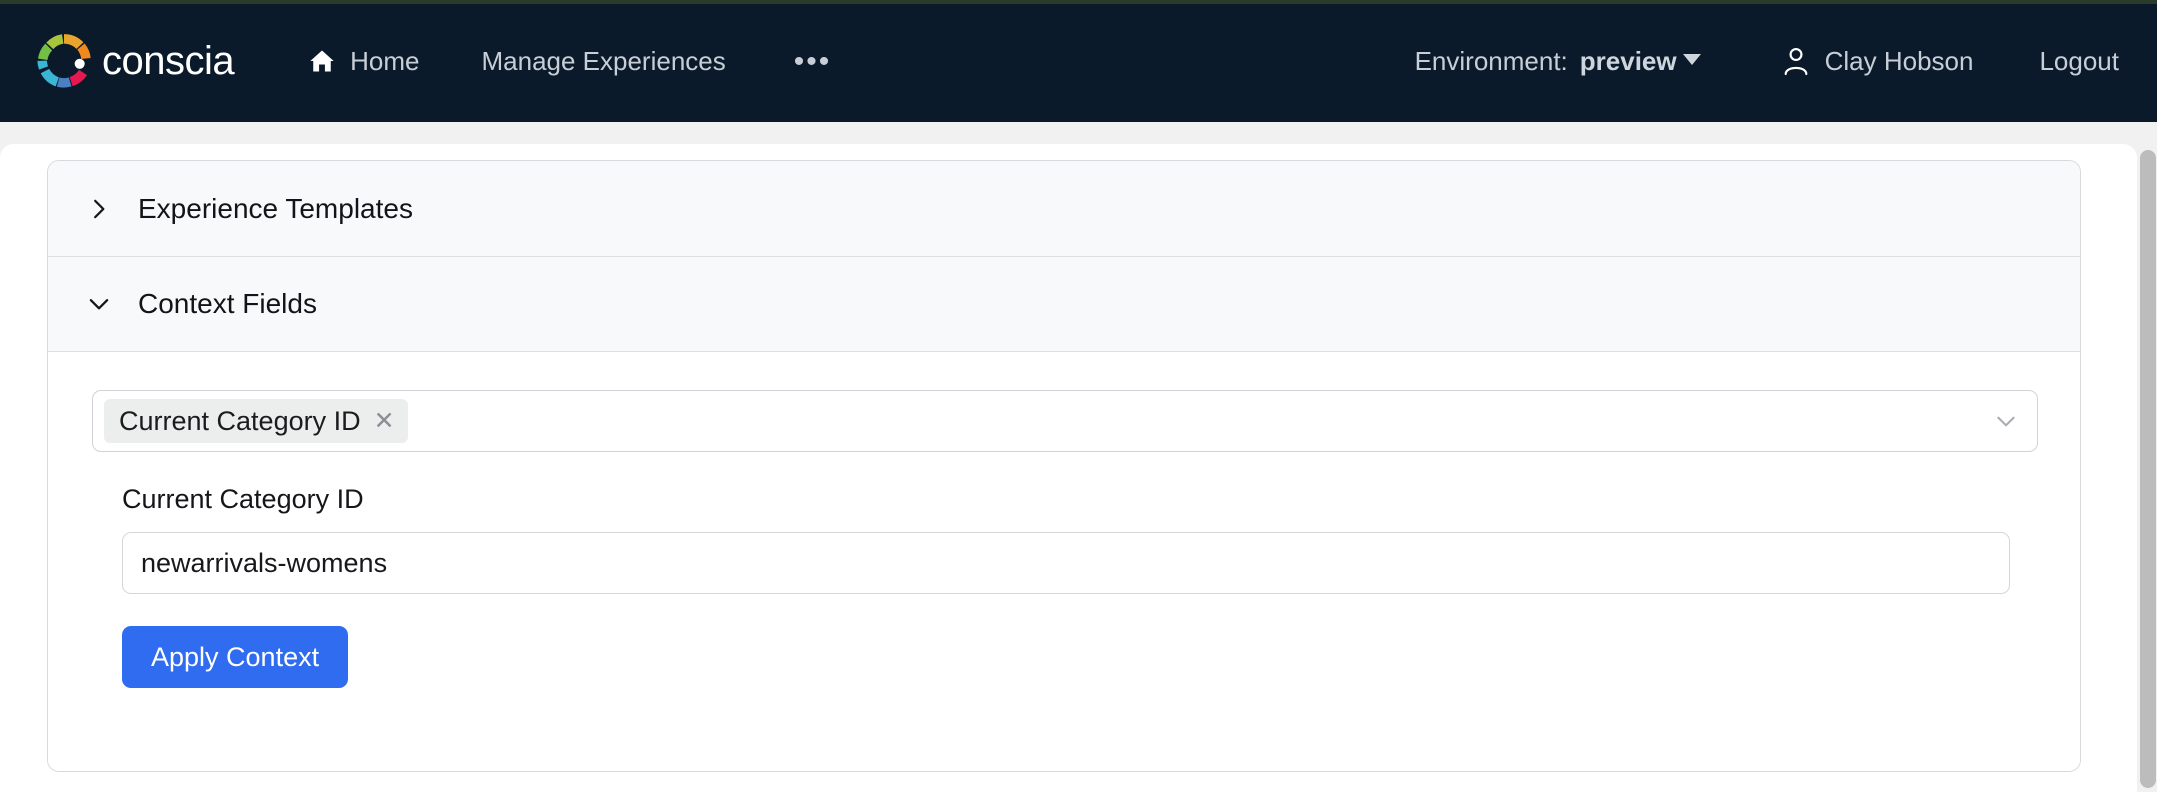 The width and height of the screenshot is (2157, 792). Describe the element at coordinates (227, 303) in the screenshot. I see `accordion-title-context-fields: Context Fields` at that location.